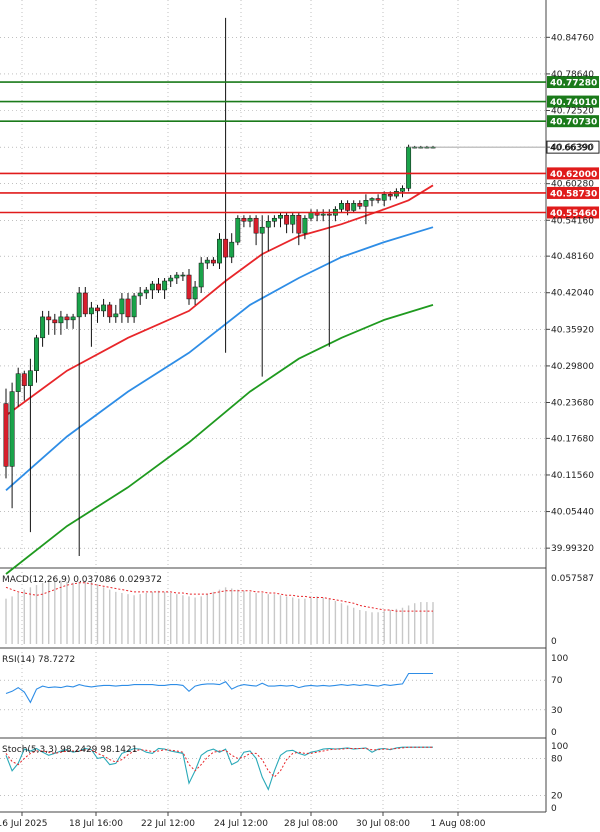  Describe the element at coordinates (554, 809) in the screenshot. I see `stoch-tick-label: 0` at that location.